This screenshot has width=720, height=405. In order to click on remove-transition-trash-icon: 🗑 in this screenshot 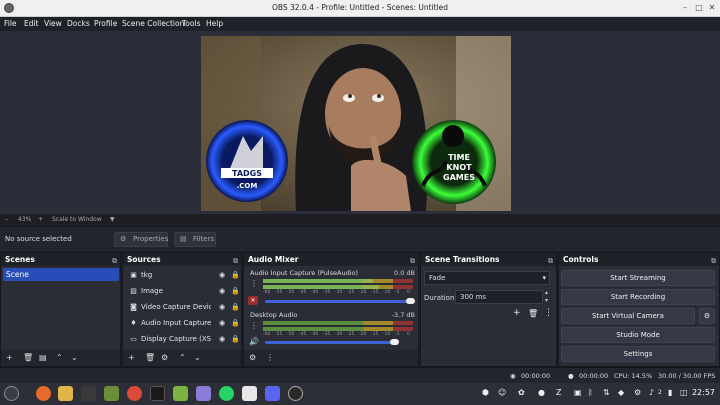, I will do `click(533, 313)`.